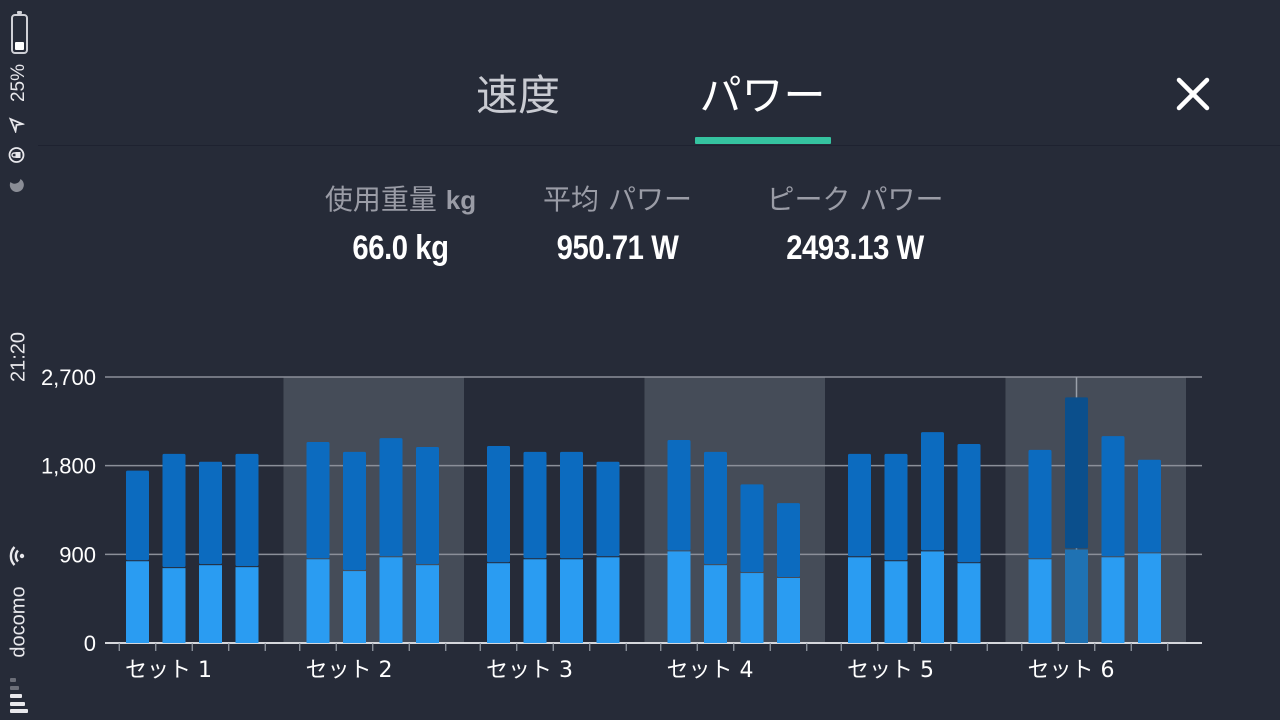 The height and width of the screenshot is (720, 1280). I want to click on x-category-label: セット 1, so click(168, 670).